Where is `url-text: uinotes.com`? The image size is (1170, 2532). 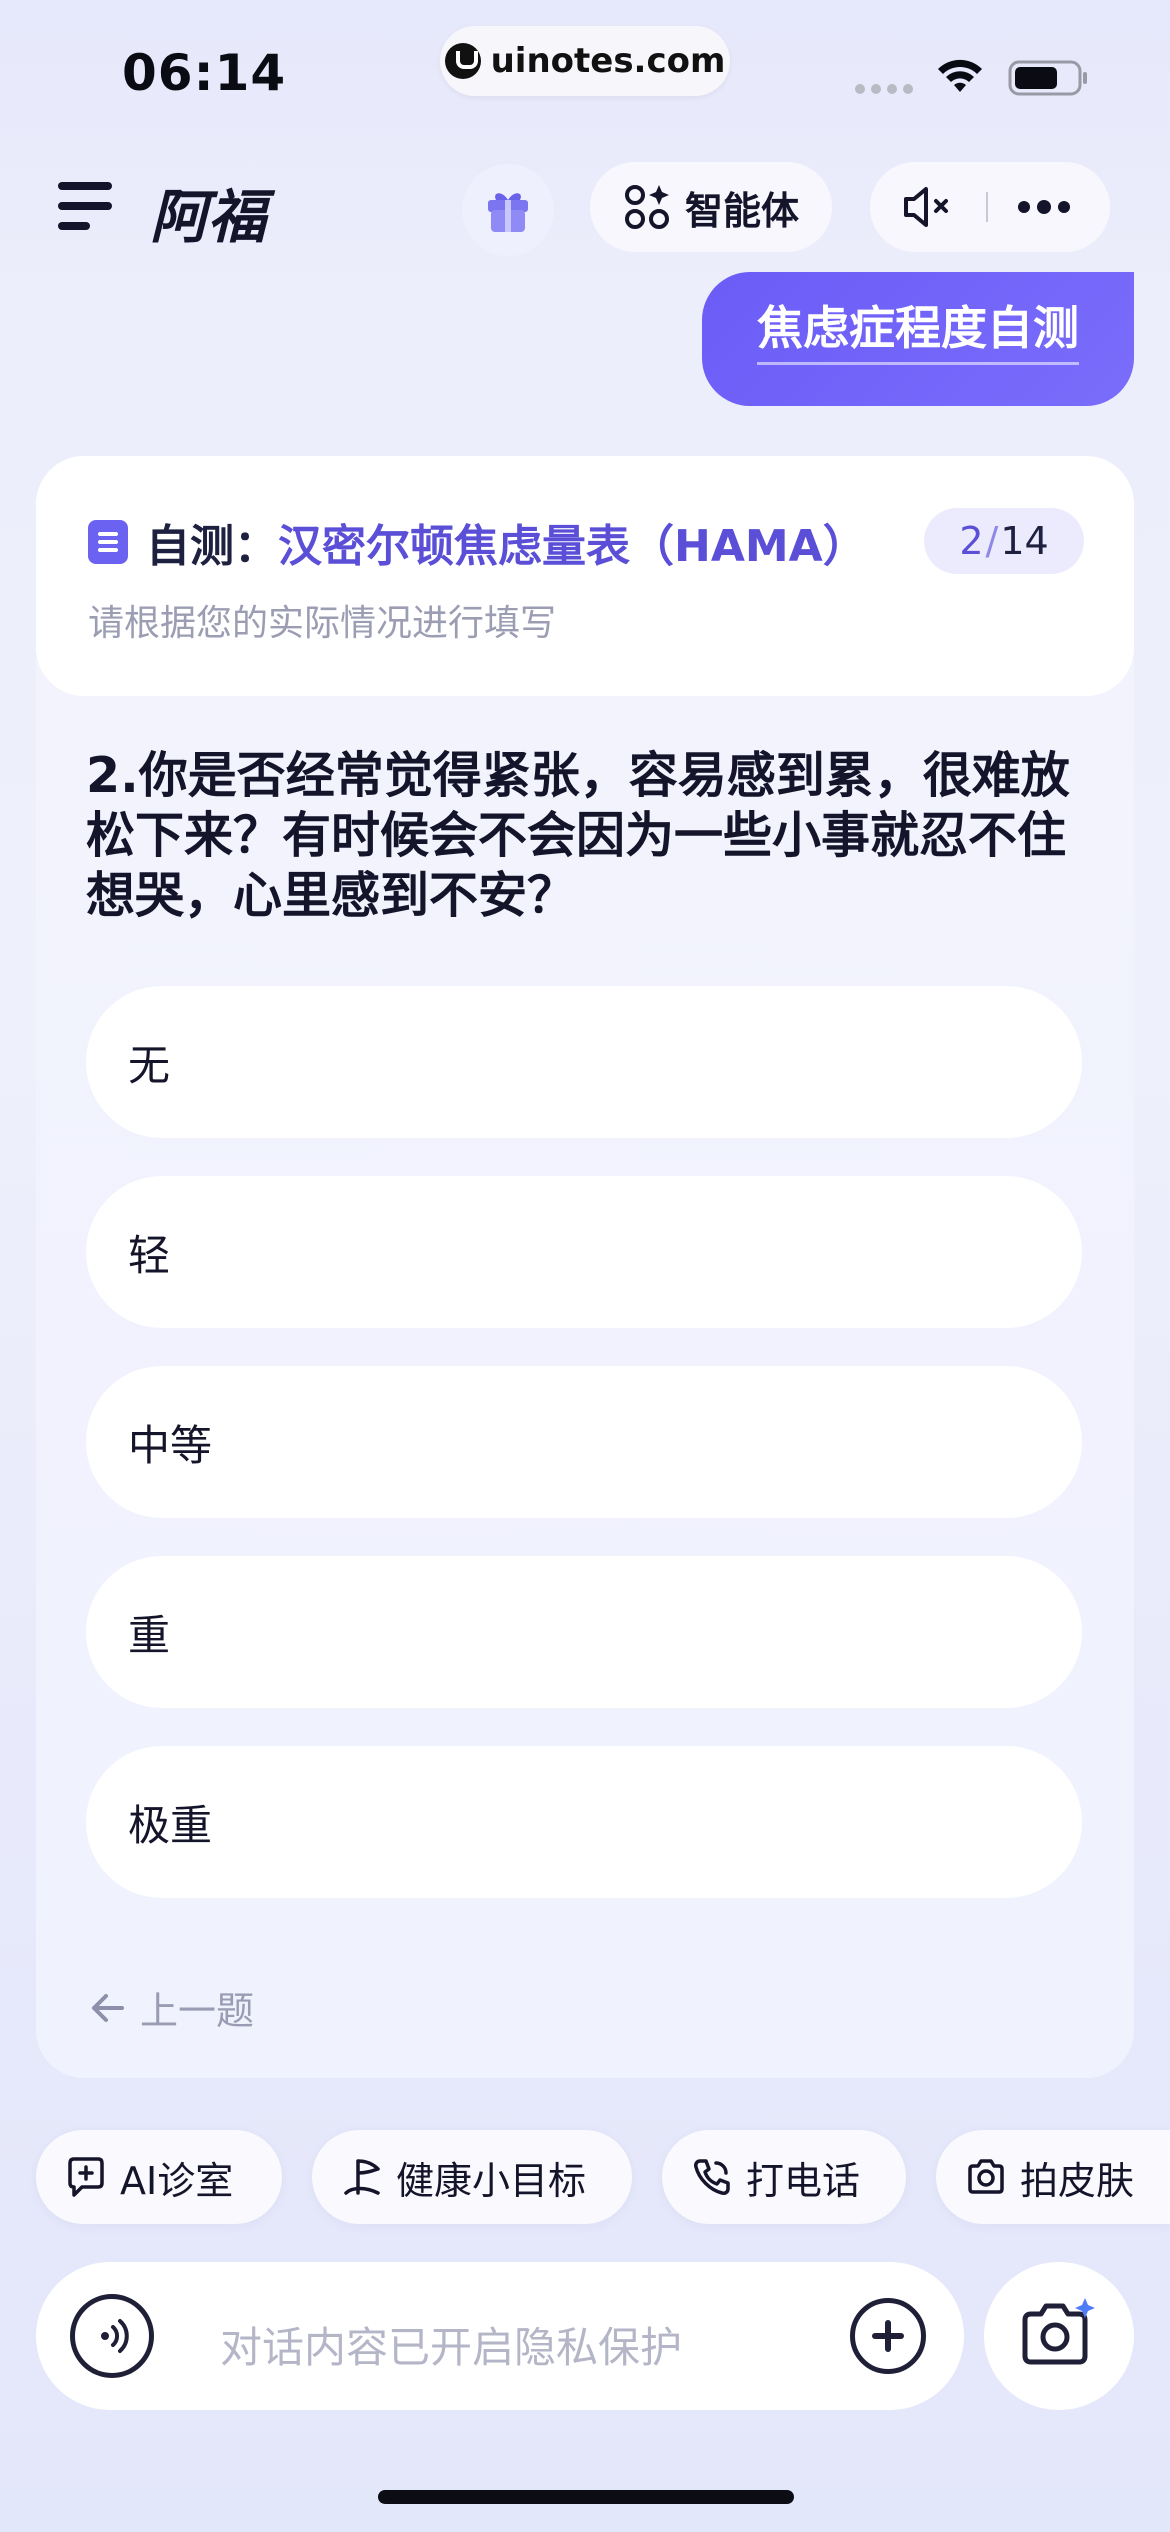 url-text: uinotes.com is located at coordinates (608, 61).